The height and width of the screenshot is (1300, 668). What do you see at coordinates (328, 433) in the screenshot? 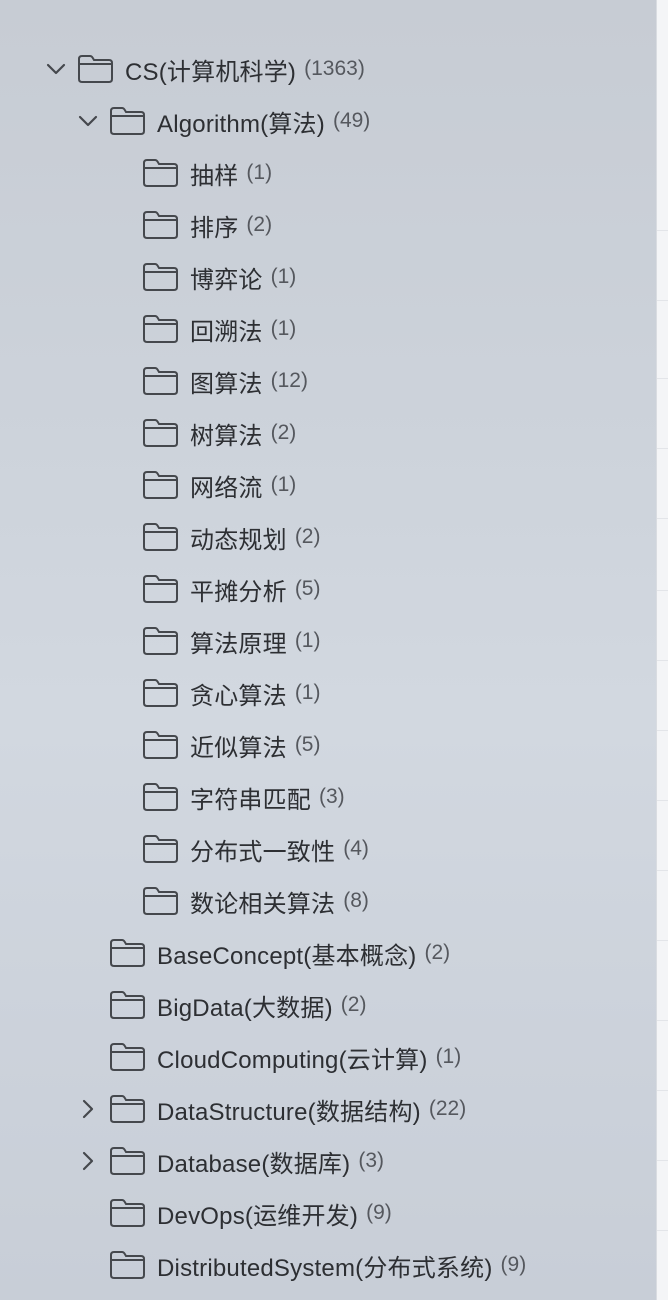
I see `tree-item-algorithm-child: 树算法 (2)` at bounding box center [328, 433].